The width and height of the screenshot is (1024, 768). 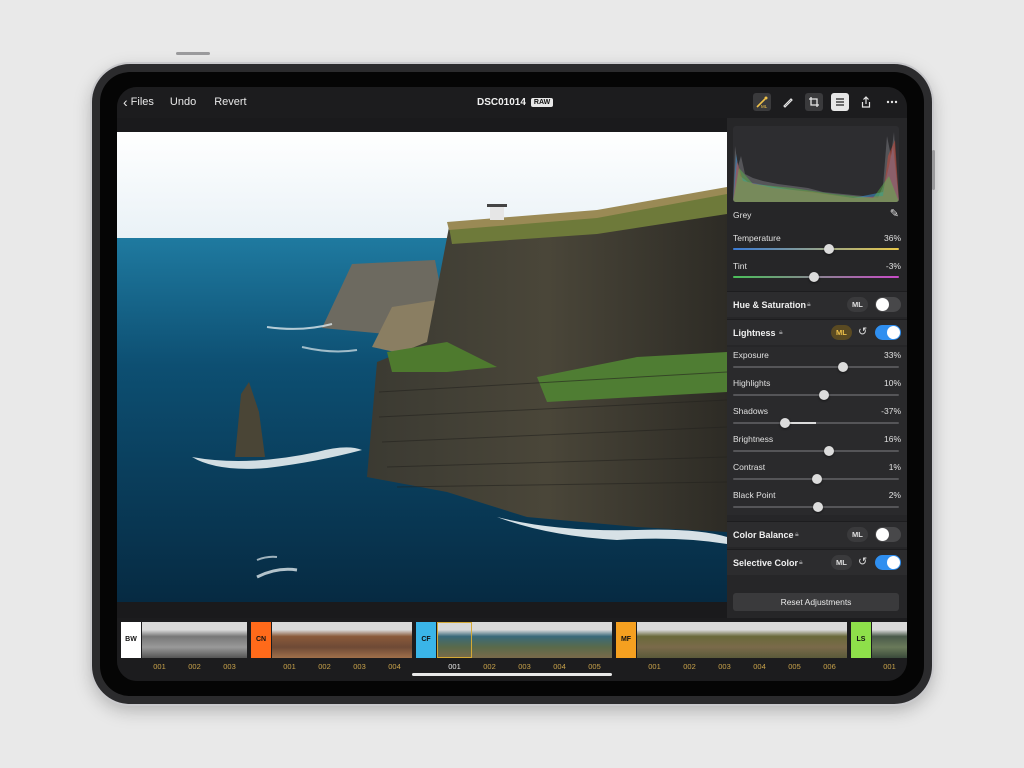 I want to click on slider-label: Exposure, so click(x=751, y=355).